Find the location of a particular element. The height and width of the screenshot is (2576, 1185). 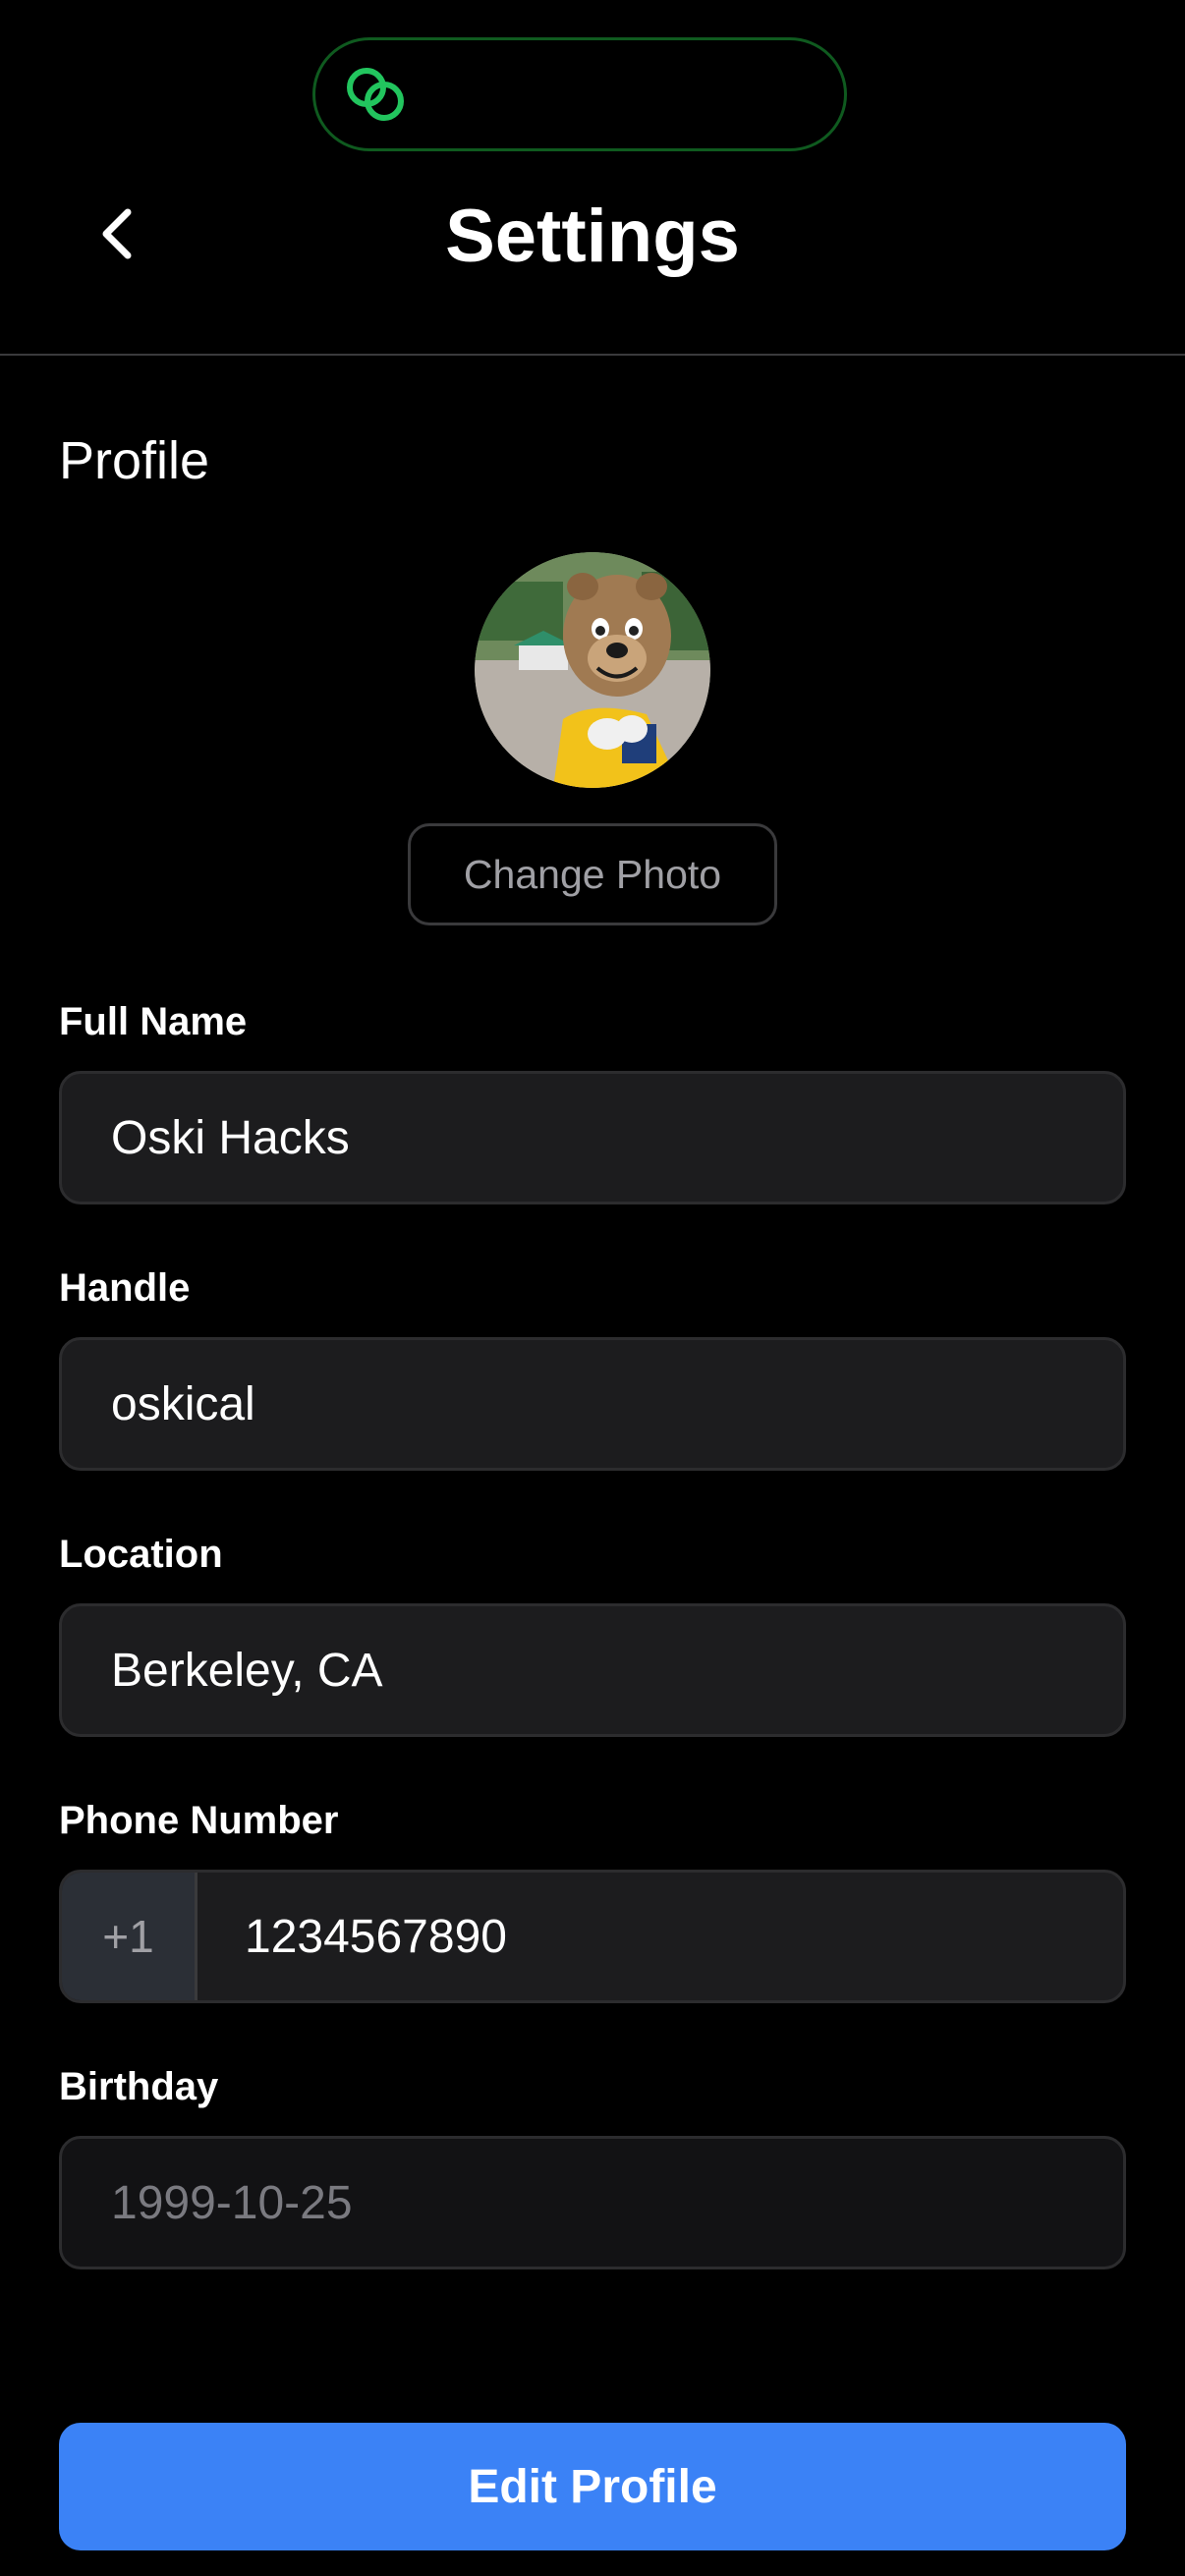

birthday-value: 1999-10-25 is located at coordinates (232, 2202).